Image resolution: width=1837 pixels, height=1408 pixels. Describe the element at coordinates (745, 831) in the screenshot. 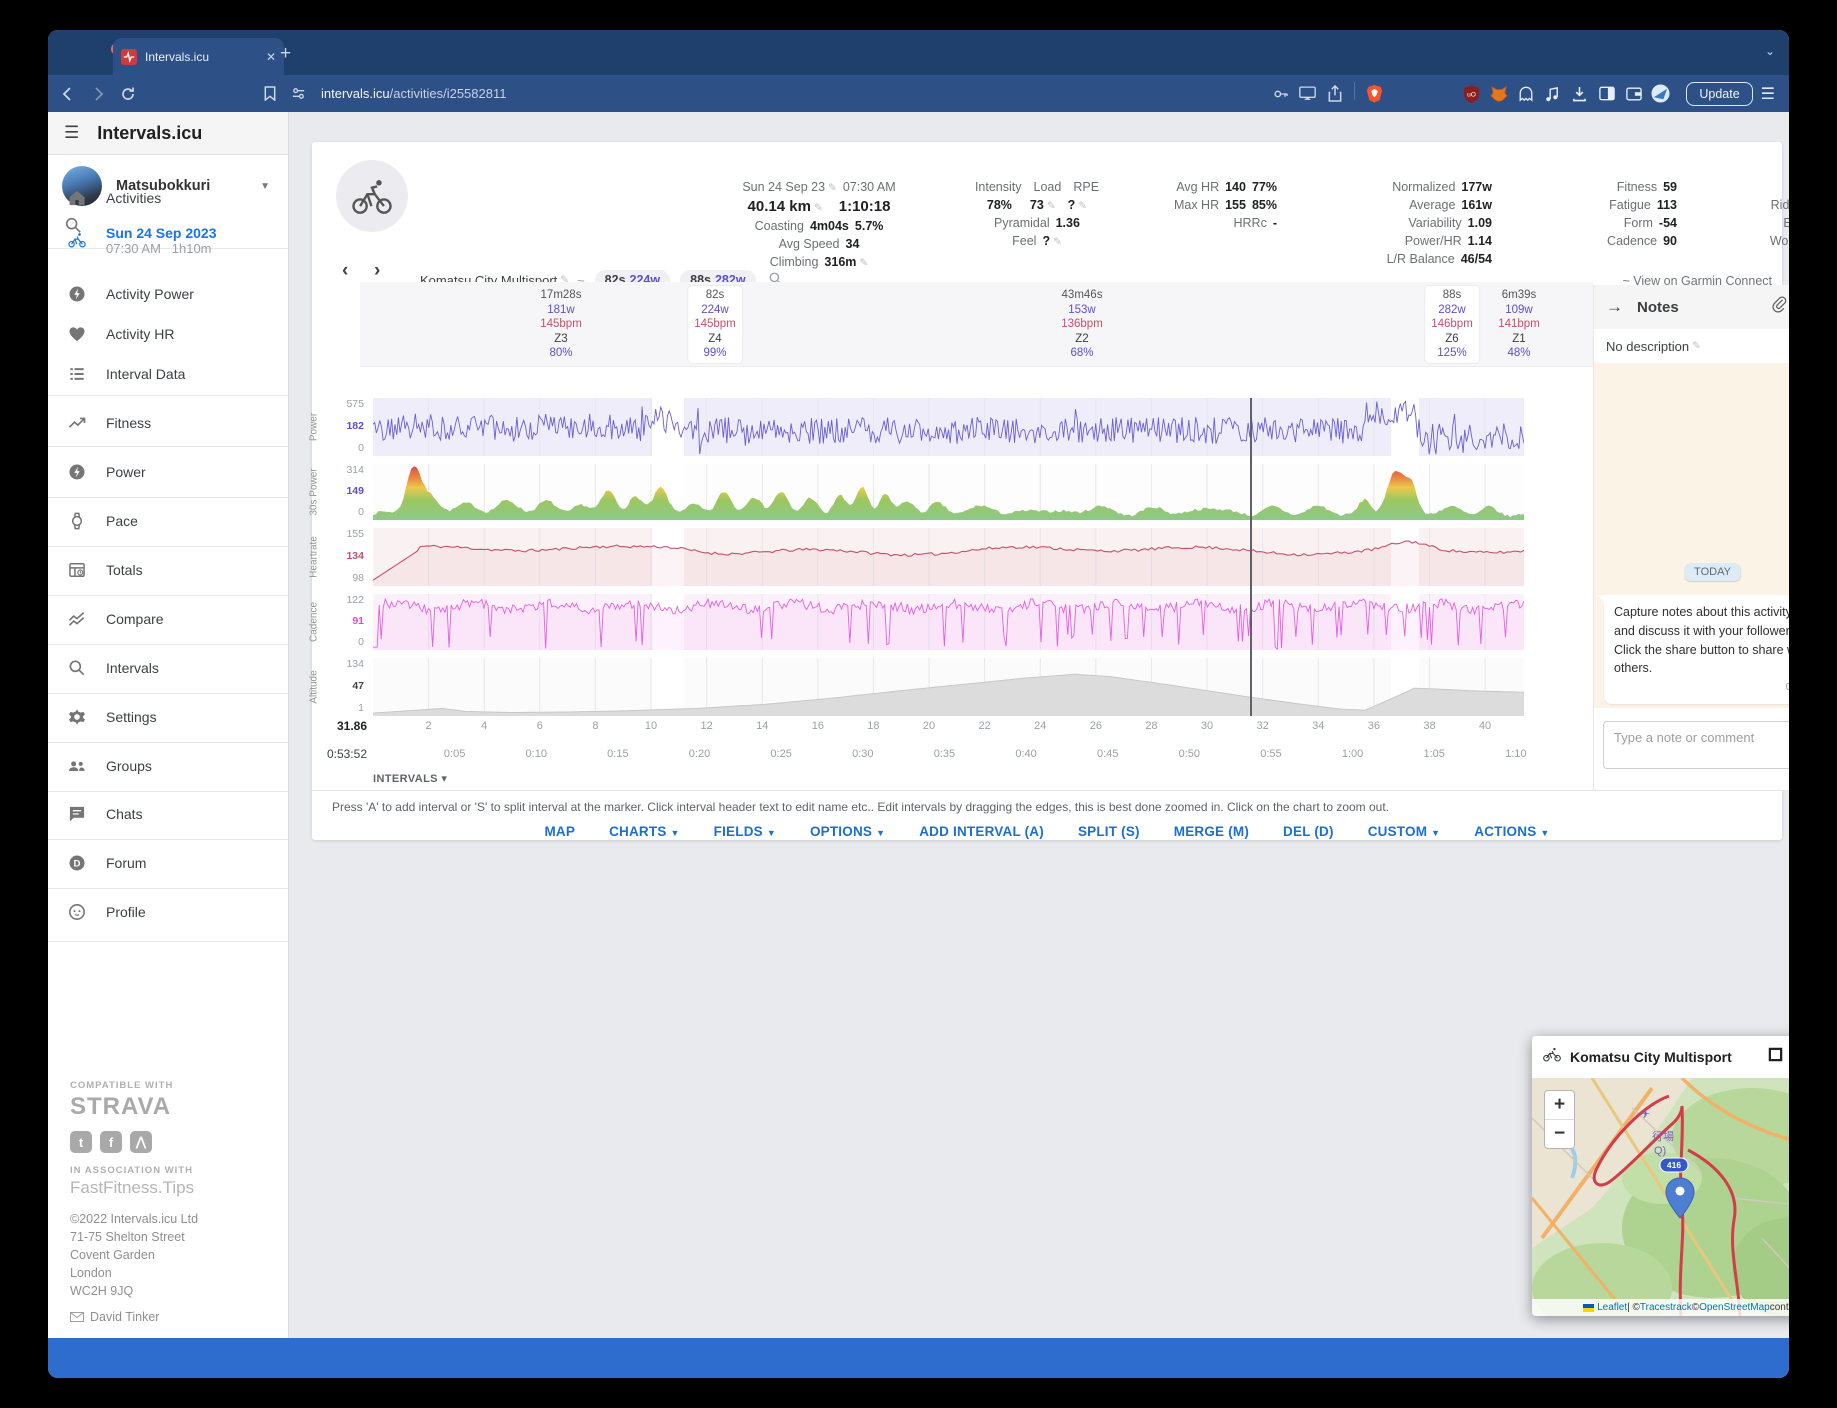

I see `fields-button: FIELDS ▼` at that location.